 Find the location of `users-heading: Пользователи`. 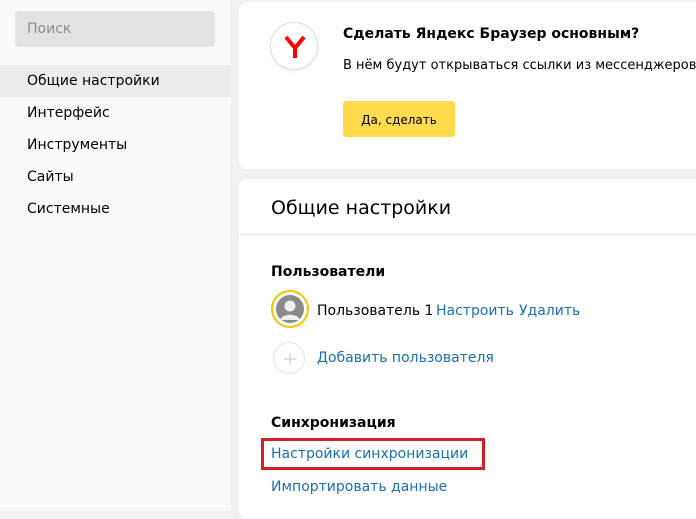

users-heading: Пользователи is located at coordinates (328, 272).